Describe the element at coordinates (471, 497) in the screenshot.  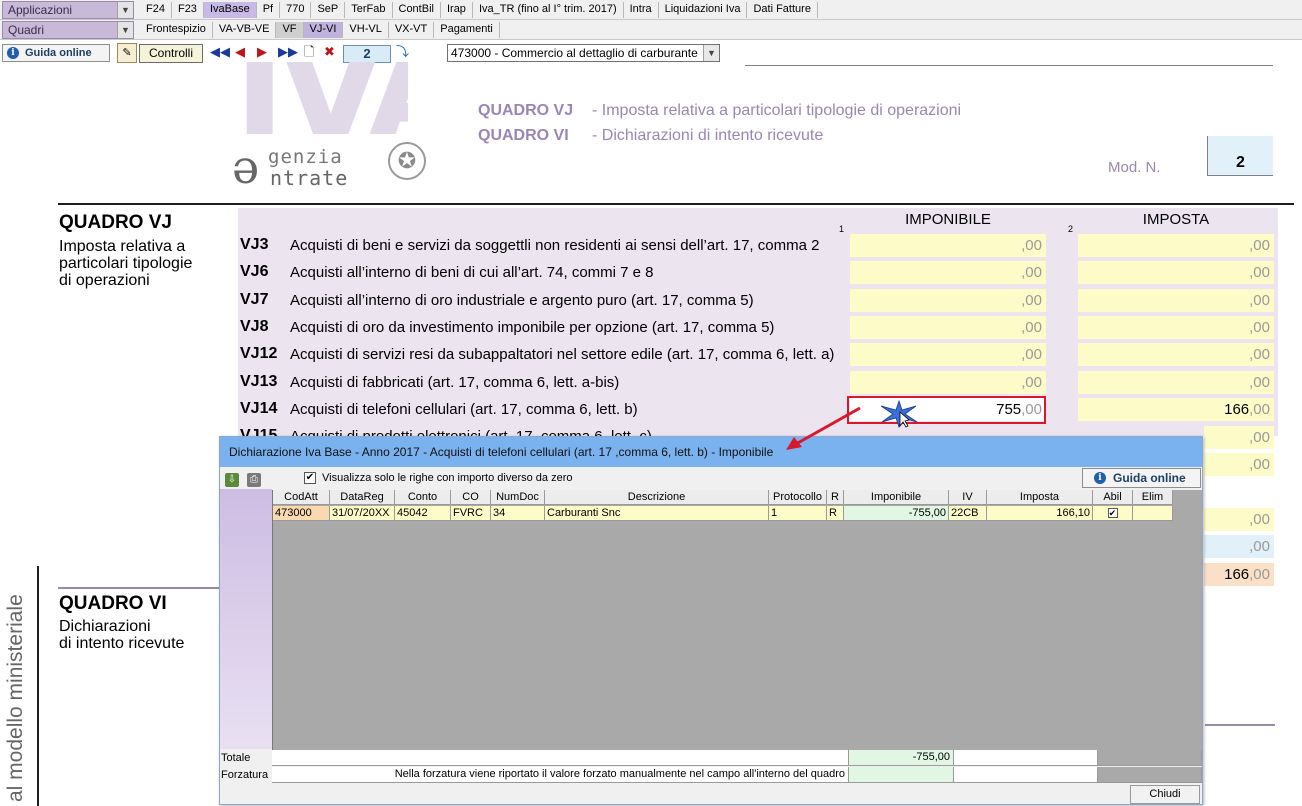
I see `column-header-co: CO` at that location.